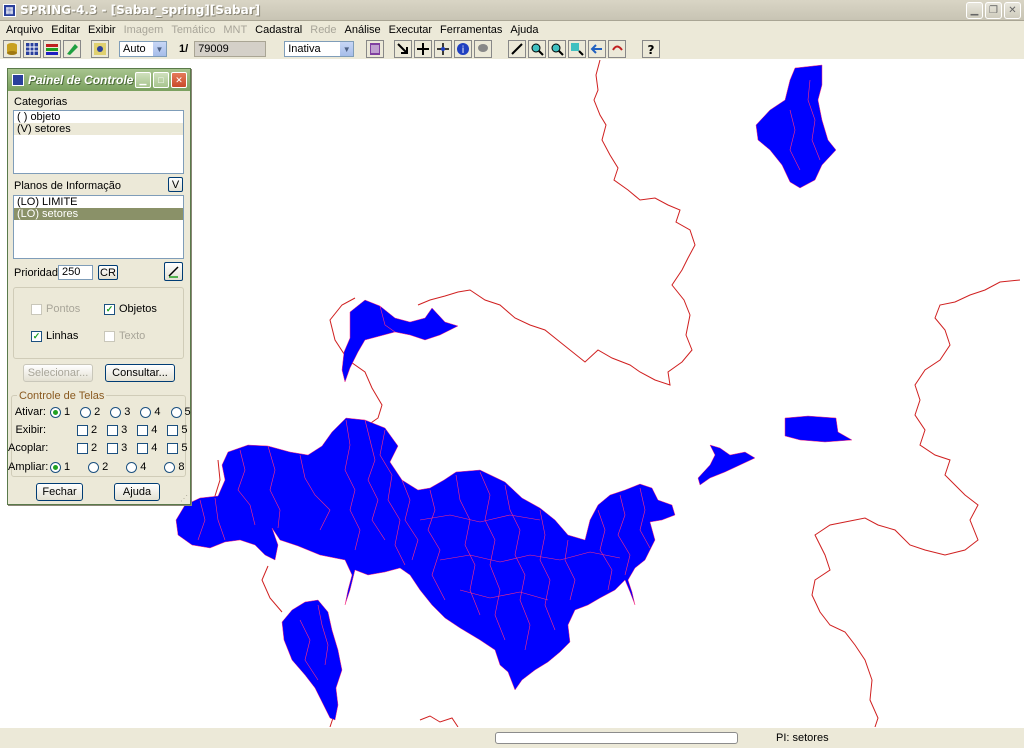 This screenshot has width=1024, height=748. What do you see at coordinates (59, 492) in the screenshot?
I see `fechar-button: Fechar` at bounding box center [59, 492].